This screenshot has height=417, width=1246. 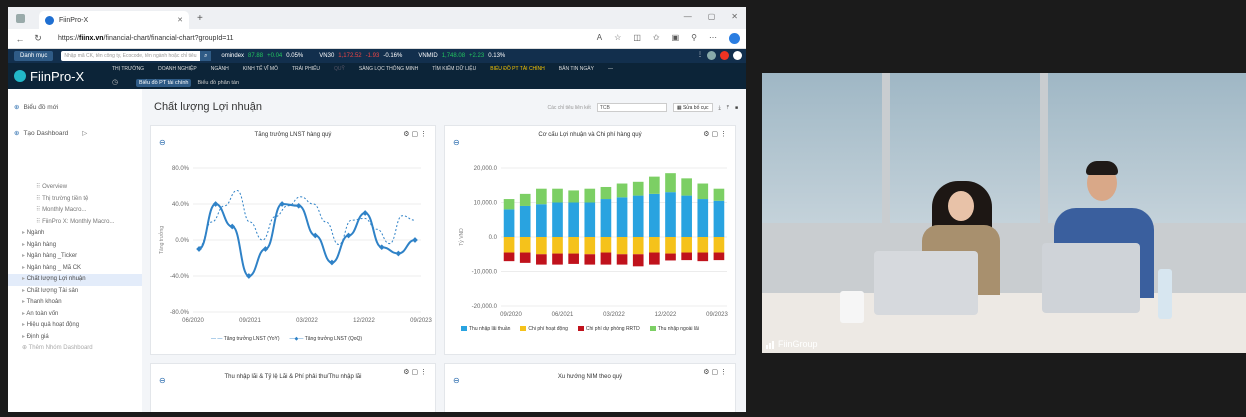 I want to click on back-icon: ←, so click(x=20, y=39).